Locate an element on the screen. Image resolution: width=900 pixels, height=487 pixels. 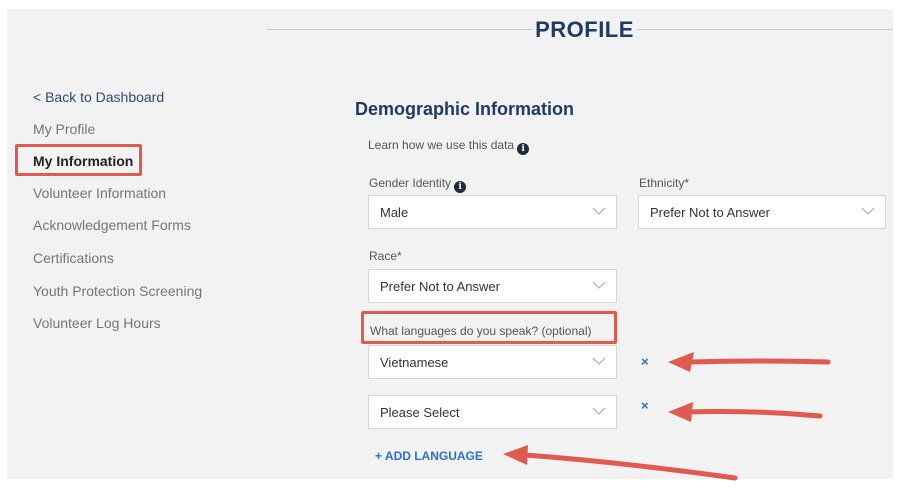
section-title: Demographic Information is located at coordinates (465, 109).